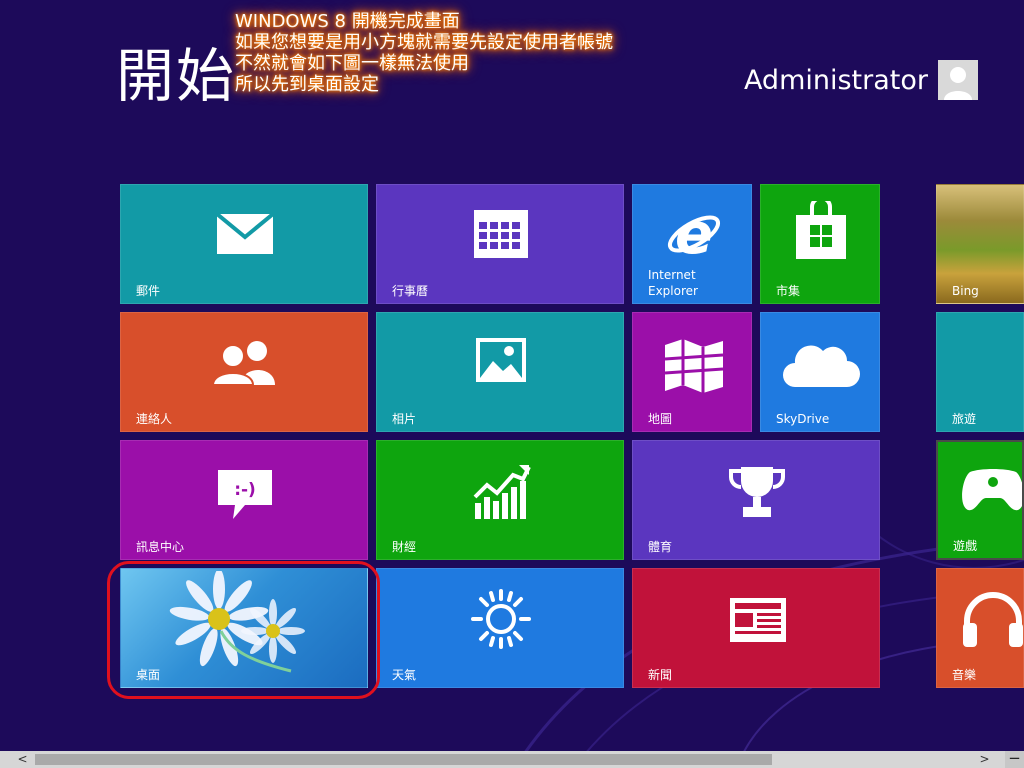 The image size is (1024, 768). What do you see at coordinates (993, 619) in the screenshot?
I see `headphones-icon` at bounding box center [993, 619].